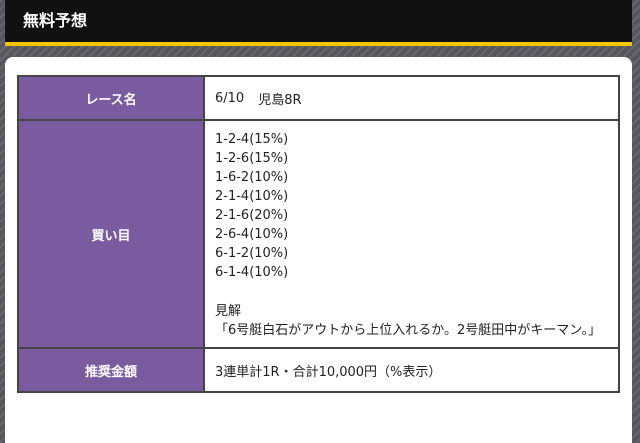  I want to click on amount-row: 推奨金額 3連単計1R・合計10,000円（%表示）, so click(318, 369).